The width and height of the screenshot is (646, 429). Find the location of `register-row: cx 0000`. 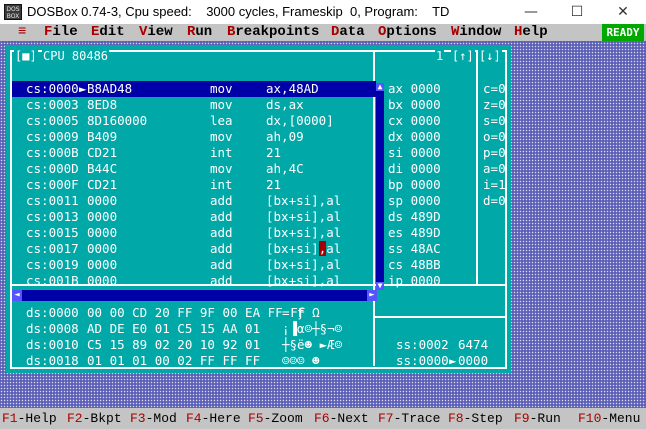

register-row: cx 0000 is located at coordinates (414, 121).